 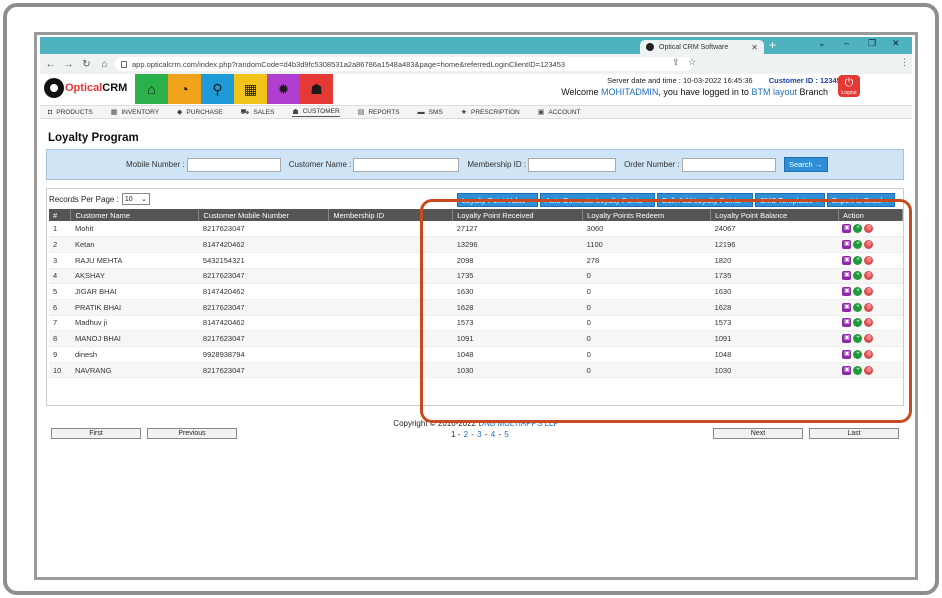 I want to click on menu-item-account: ▣ ACCOUNT, so click(x=559, y=112).